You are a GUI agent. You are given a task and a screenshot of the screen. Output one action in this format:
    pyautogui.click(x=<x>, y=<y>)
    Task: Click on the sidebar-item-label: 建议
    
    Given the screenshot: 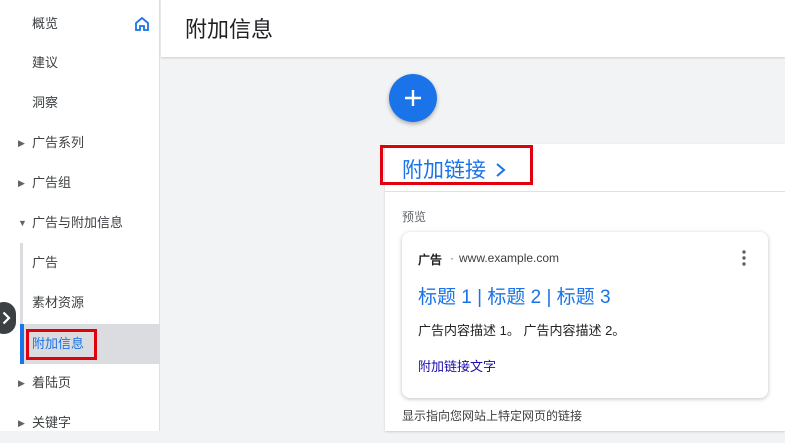 What is the action you would take?
    pyautogui.click(x=45, y=62)
    